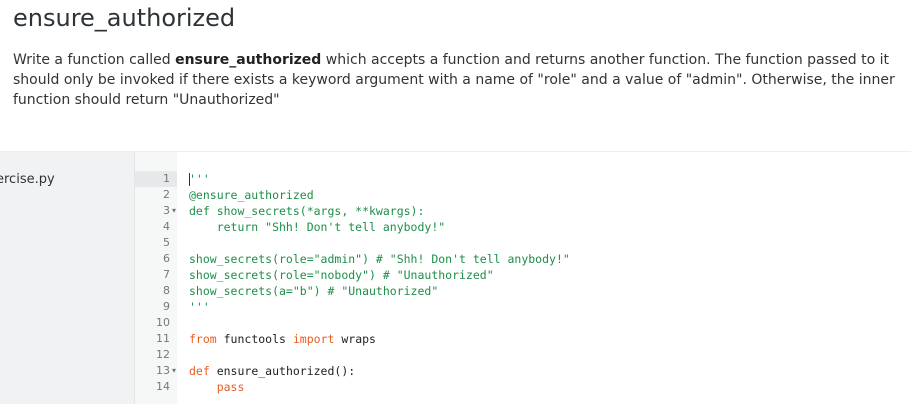 This screenshot has width=911, height=404. Describe the element at coordinates (156, 227) in the screenshot. I see `line-number-cell: 4` at that location.